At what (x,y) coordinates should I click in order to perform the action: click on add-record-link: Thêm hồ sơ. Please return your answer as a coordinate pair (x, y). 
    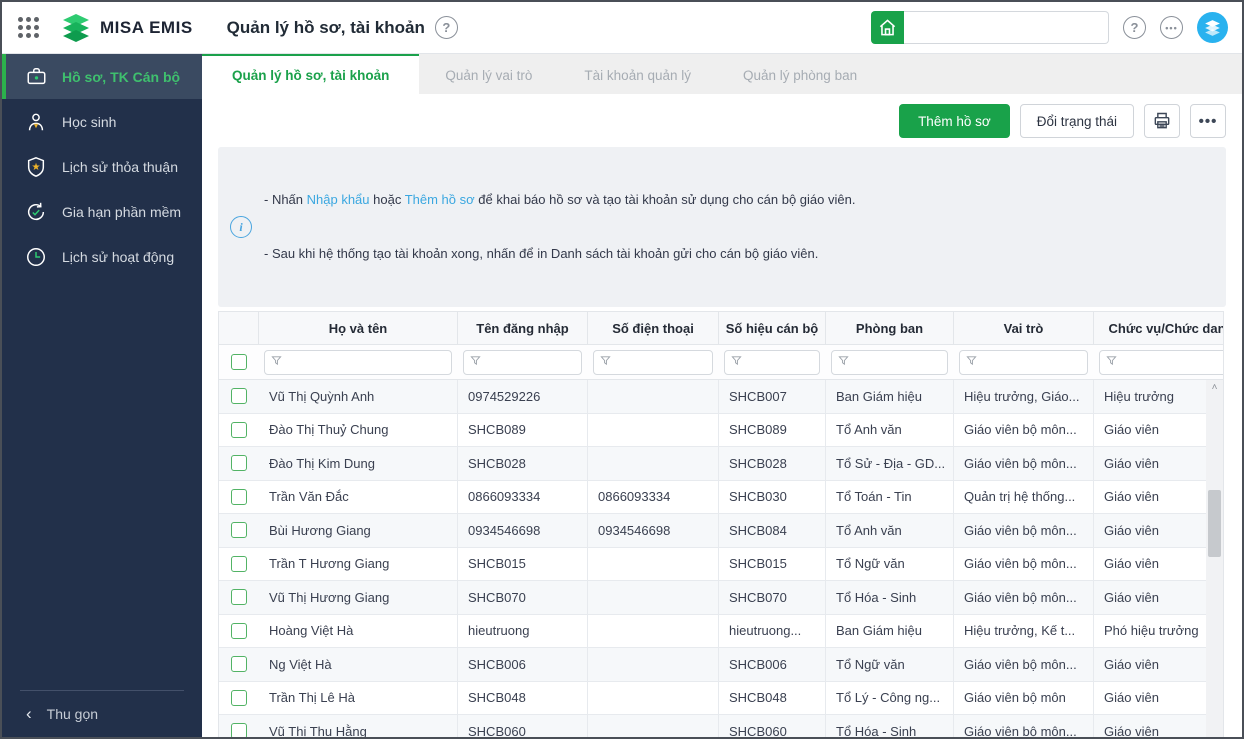
    Looking at the image, I should click on (440, 199).